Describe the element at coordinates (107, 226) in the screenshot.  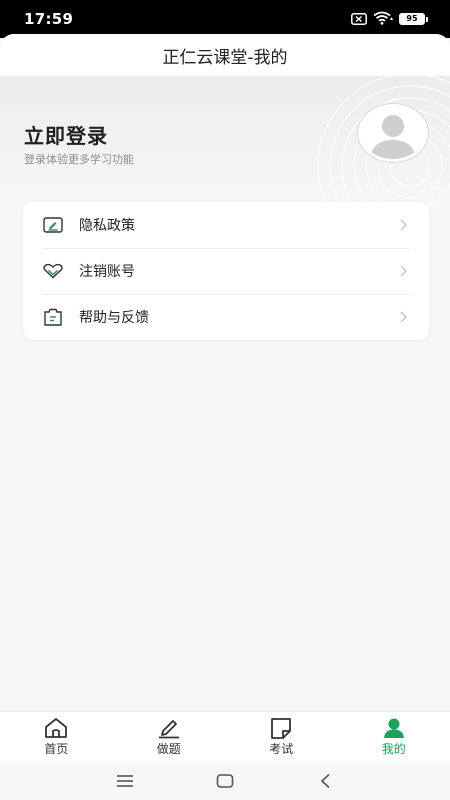
I see `menu-item-label: 隐私政策` at that location.